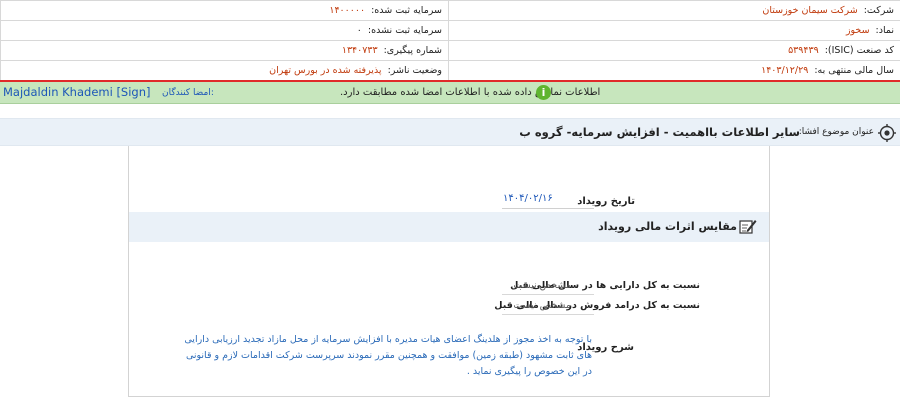 The width and height of the screenshot is (900, 412). I want to click on registered-capital-row: سرمایه ثبت شده: ۱۴۰۰۰۰۰, so click(224, 11).